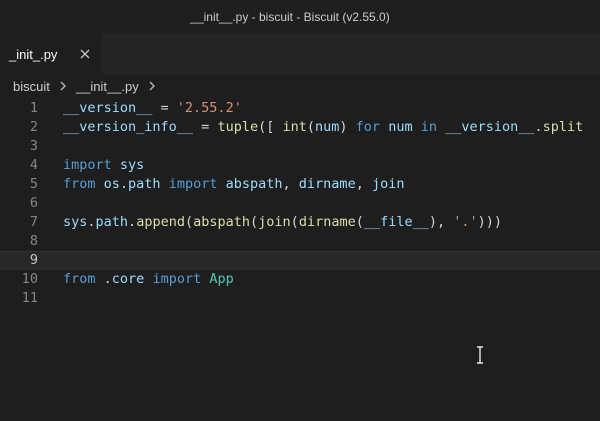 The width and height of the screenshot is (600, 421). Describe the element at coordinates (300, 146) in the screenshot. I see `code-line: 3` at that location.